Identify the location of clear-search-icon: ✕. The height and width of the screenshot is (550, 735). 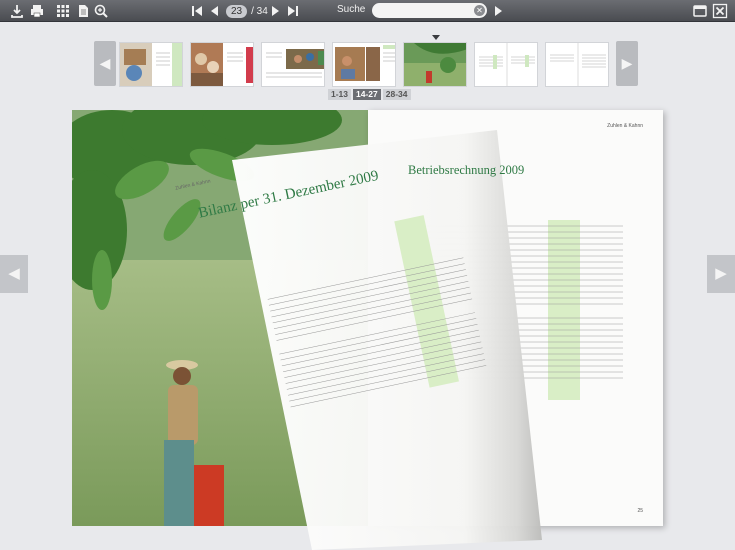
(479, 10).